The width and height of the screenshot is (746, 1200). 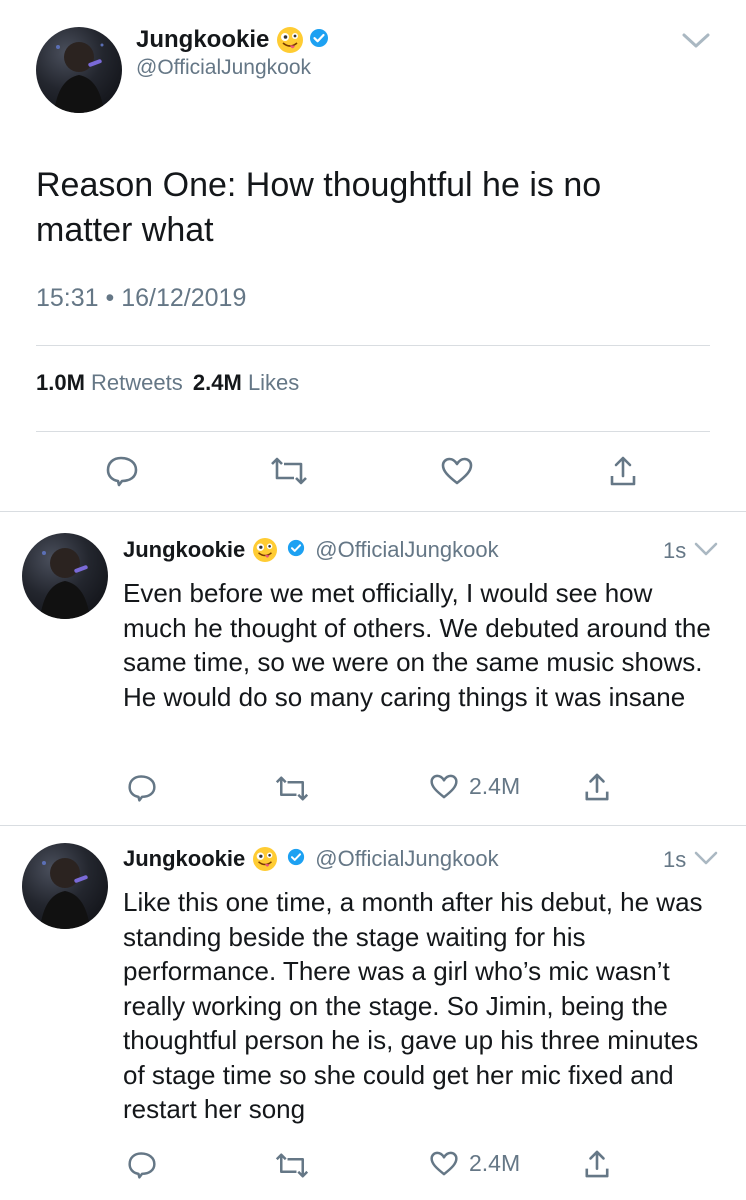 I want to click on retweet-stat: 1.0M Retweets, so click(x=112, y=382).